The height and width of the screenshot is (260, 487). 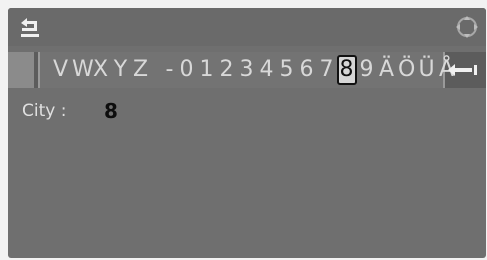 What do you see at coordinates (347, 70) in the screenshot?
I see `speller-selected-char: 8` at bounding box center [347, 70].